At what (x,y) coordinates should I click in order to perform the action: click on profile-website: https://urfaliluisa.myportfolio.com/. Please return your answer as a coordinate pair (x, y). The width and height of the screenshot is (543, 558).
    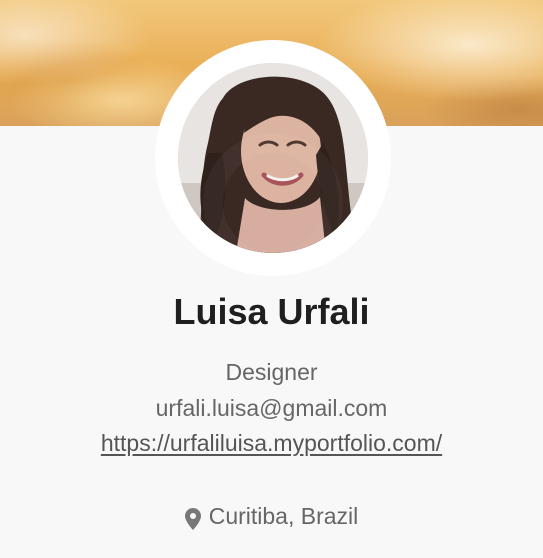
    Looking at the image, I should click on (271, 443).